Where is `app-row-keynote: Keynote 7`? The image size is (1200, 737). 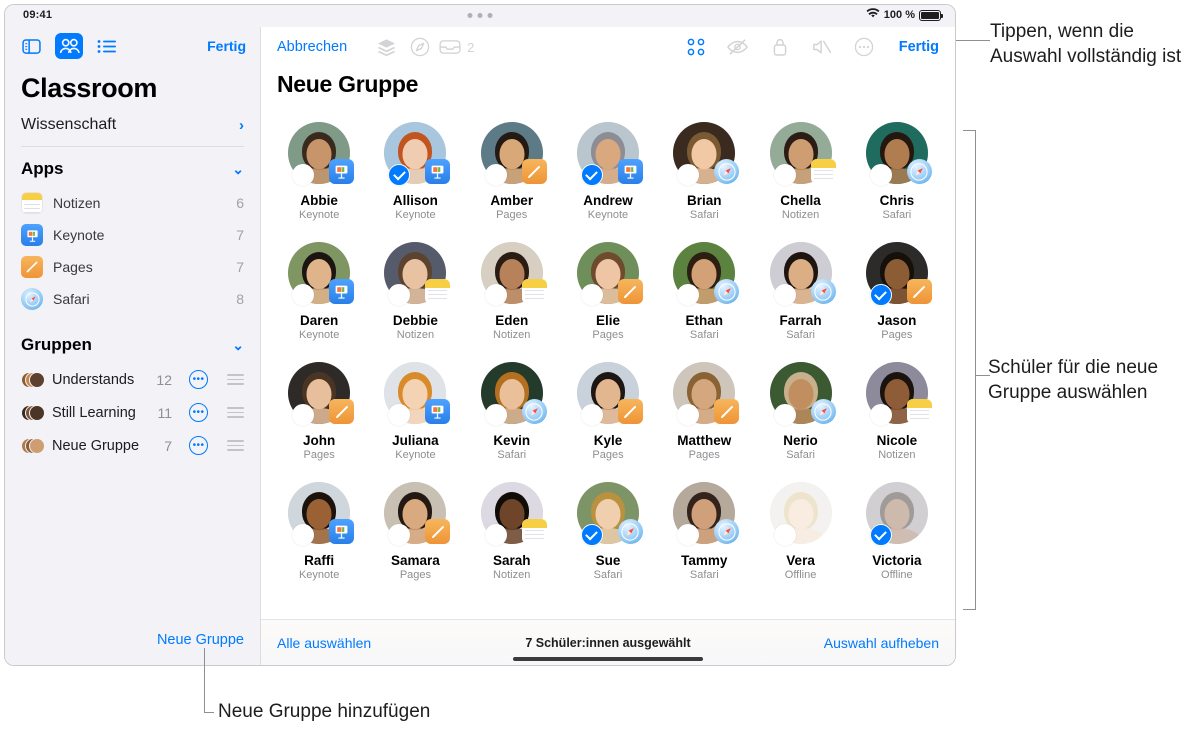 app-row-keynote: Keynote 7 is located at coordinates (132, 235).